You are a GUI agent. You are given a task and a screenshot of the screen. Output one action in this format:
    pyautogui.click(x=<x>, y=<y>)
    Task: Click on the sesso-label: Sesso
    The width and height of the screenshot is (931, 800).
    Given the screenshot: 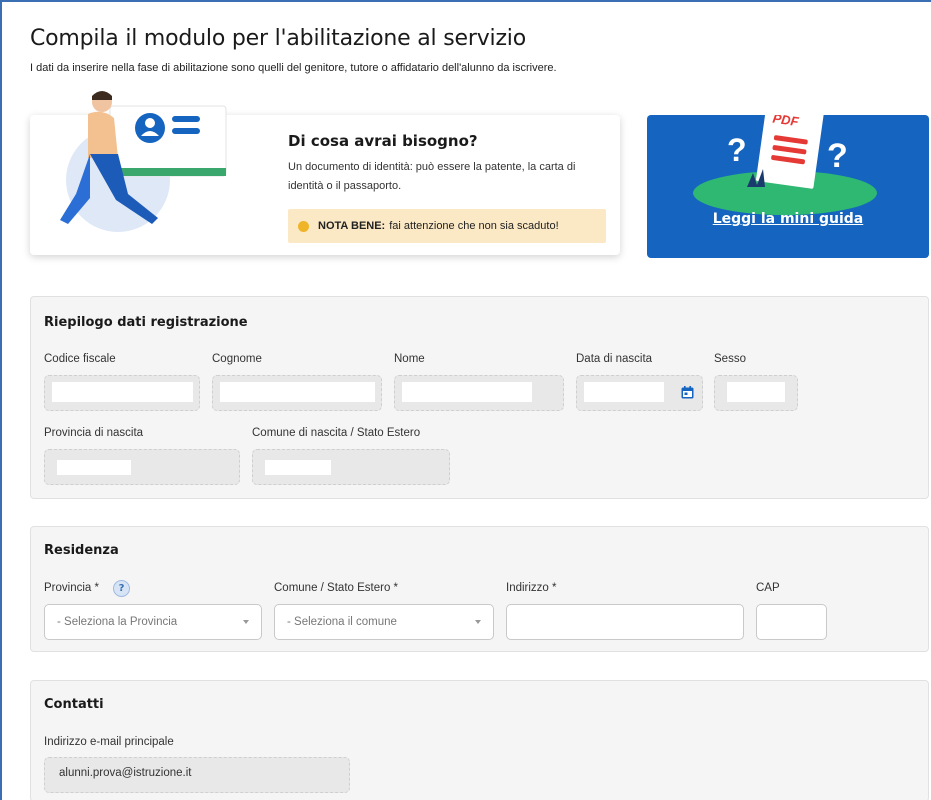 What is the action you would take?
    pyautogui.click(x=730, y=359)
    